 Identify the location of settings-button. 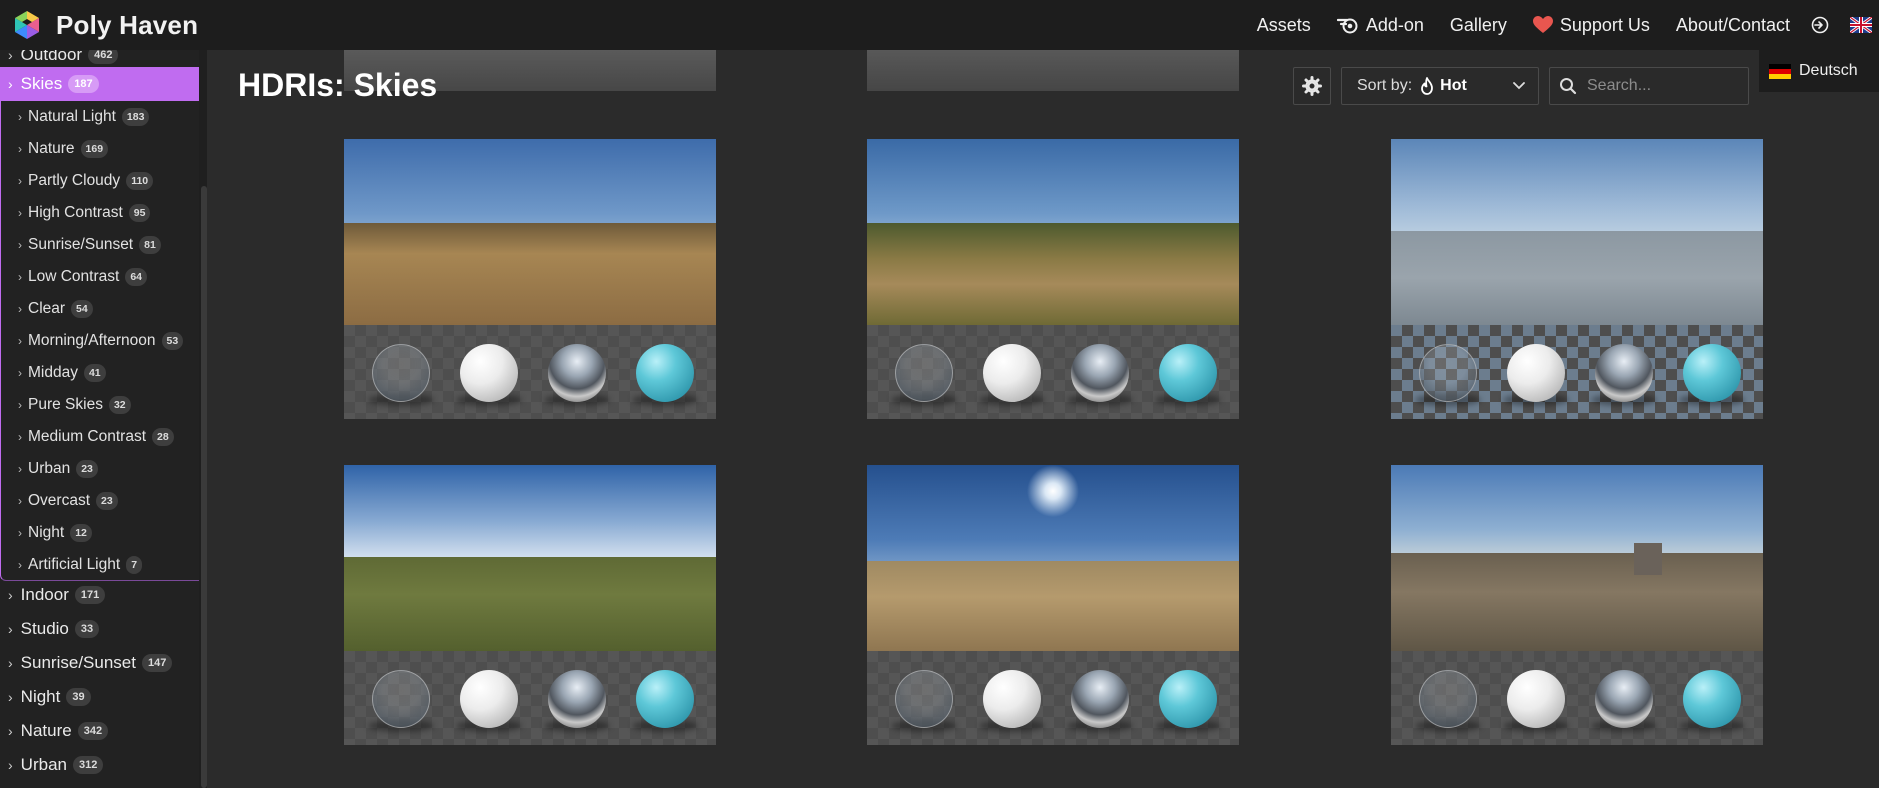
(1312, 86).